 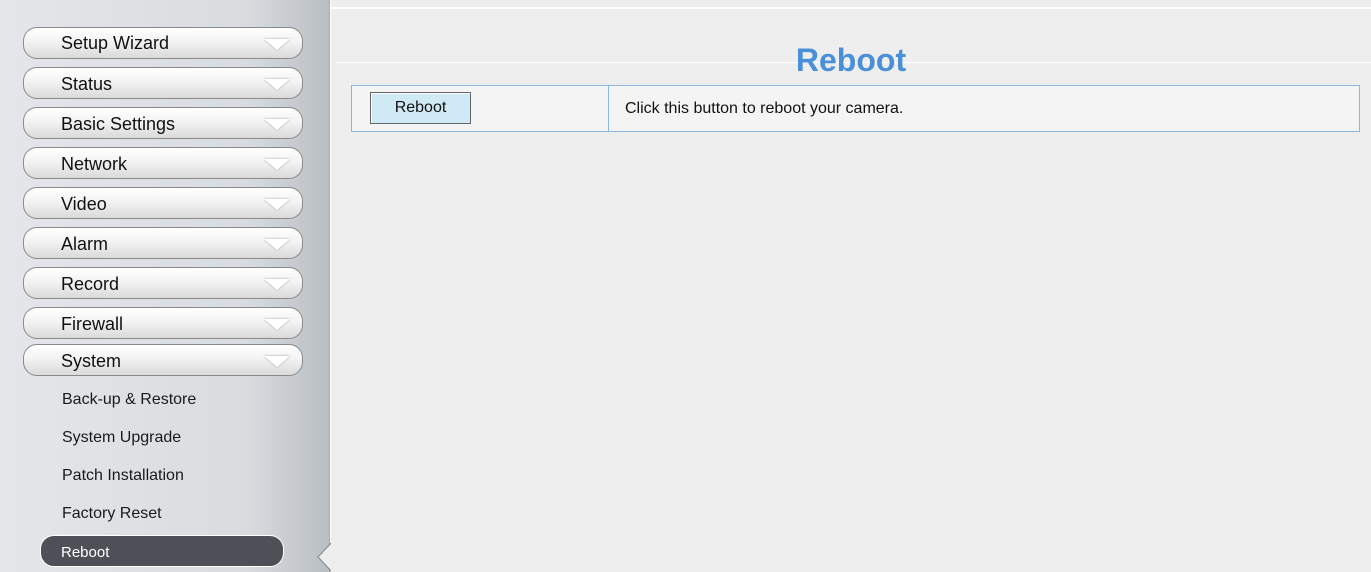 What do you see at coordinates (118, 124) in the screenshot?
I see `menu-label: Basic Settings` at bounding box center [118, 124].